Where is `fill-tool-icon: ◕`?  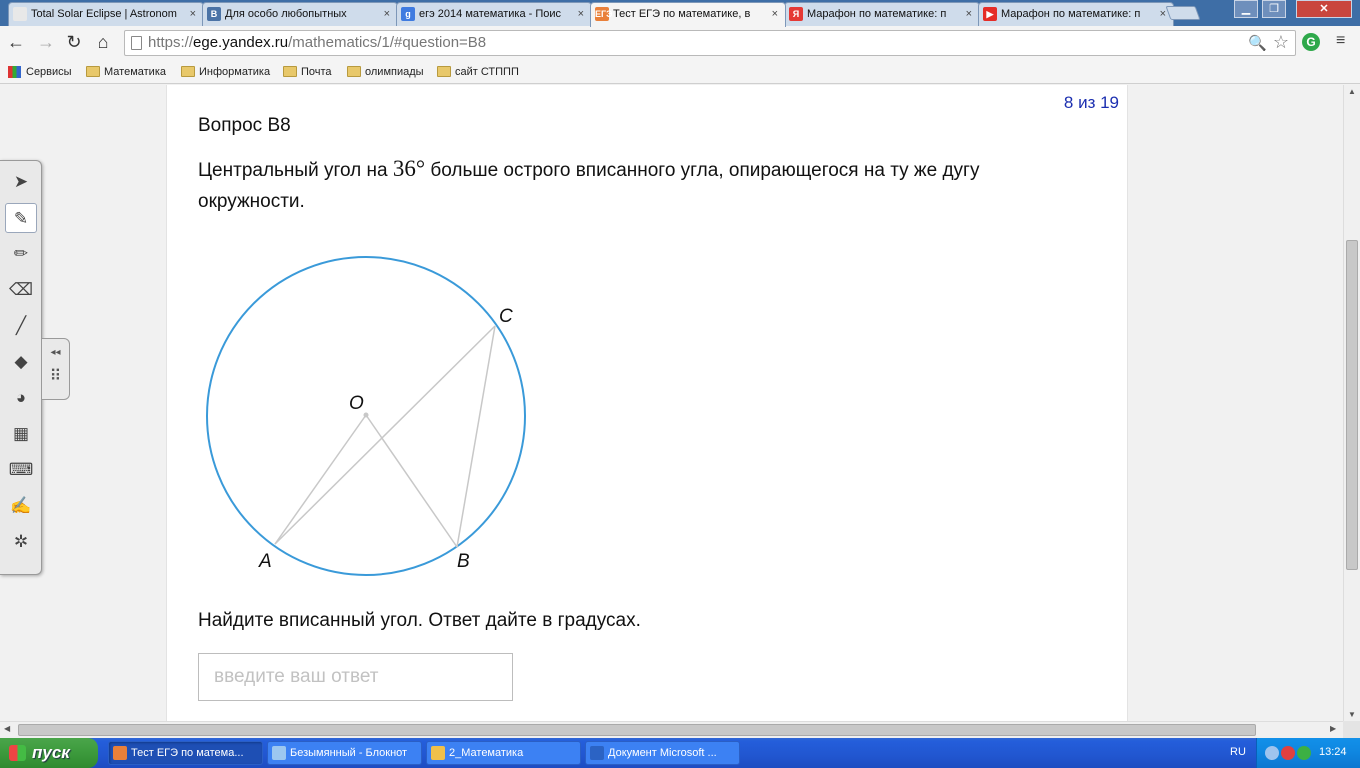
fill-tool-icon: ◕ is located at coordinates (21, 398).